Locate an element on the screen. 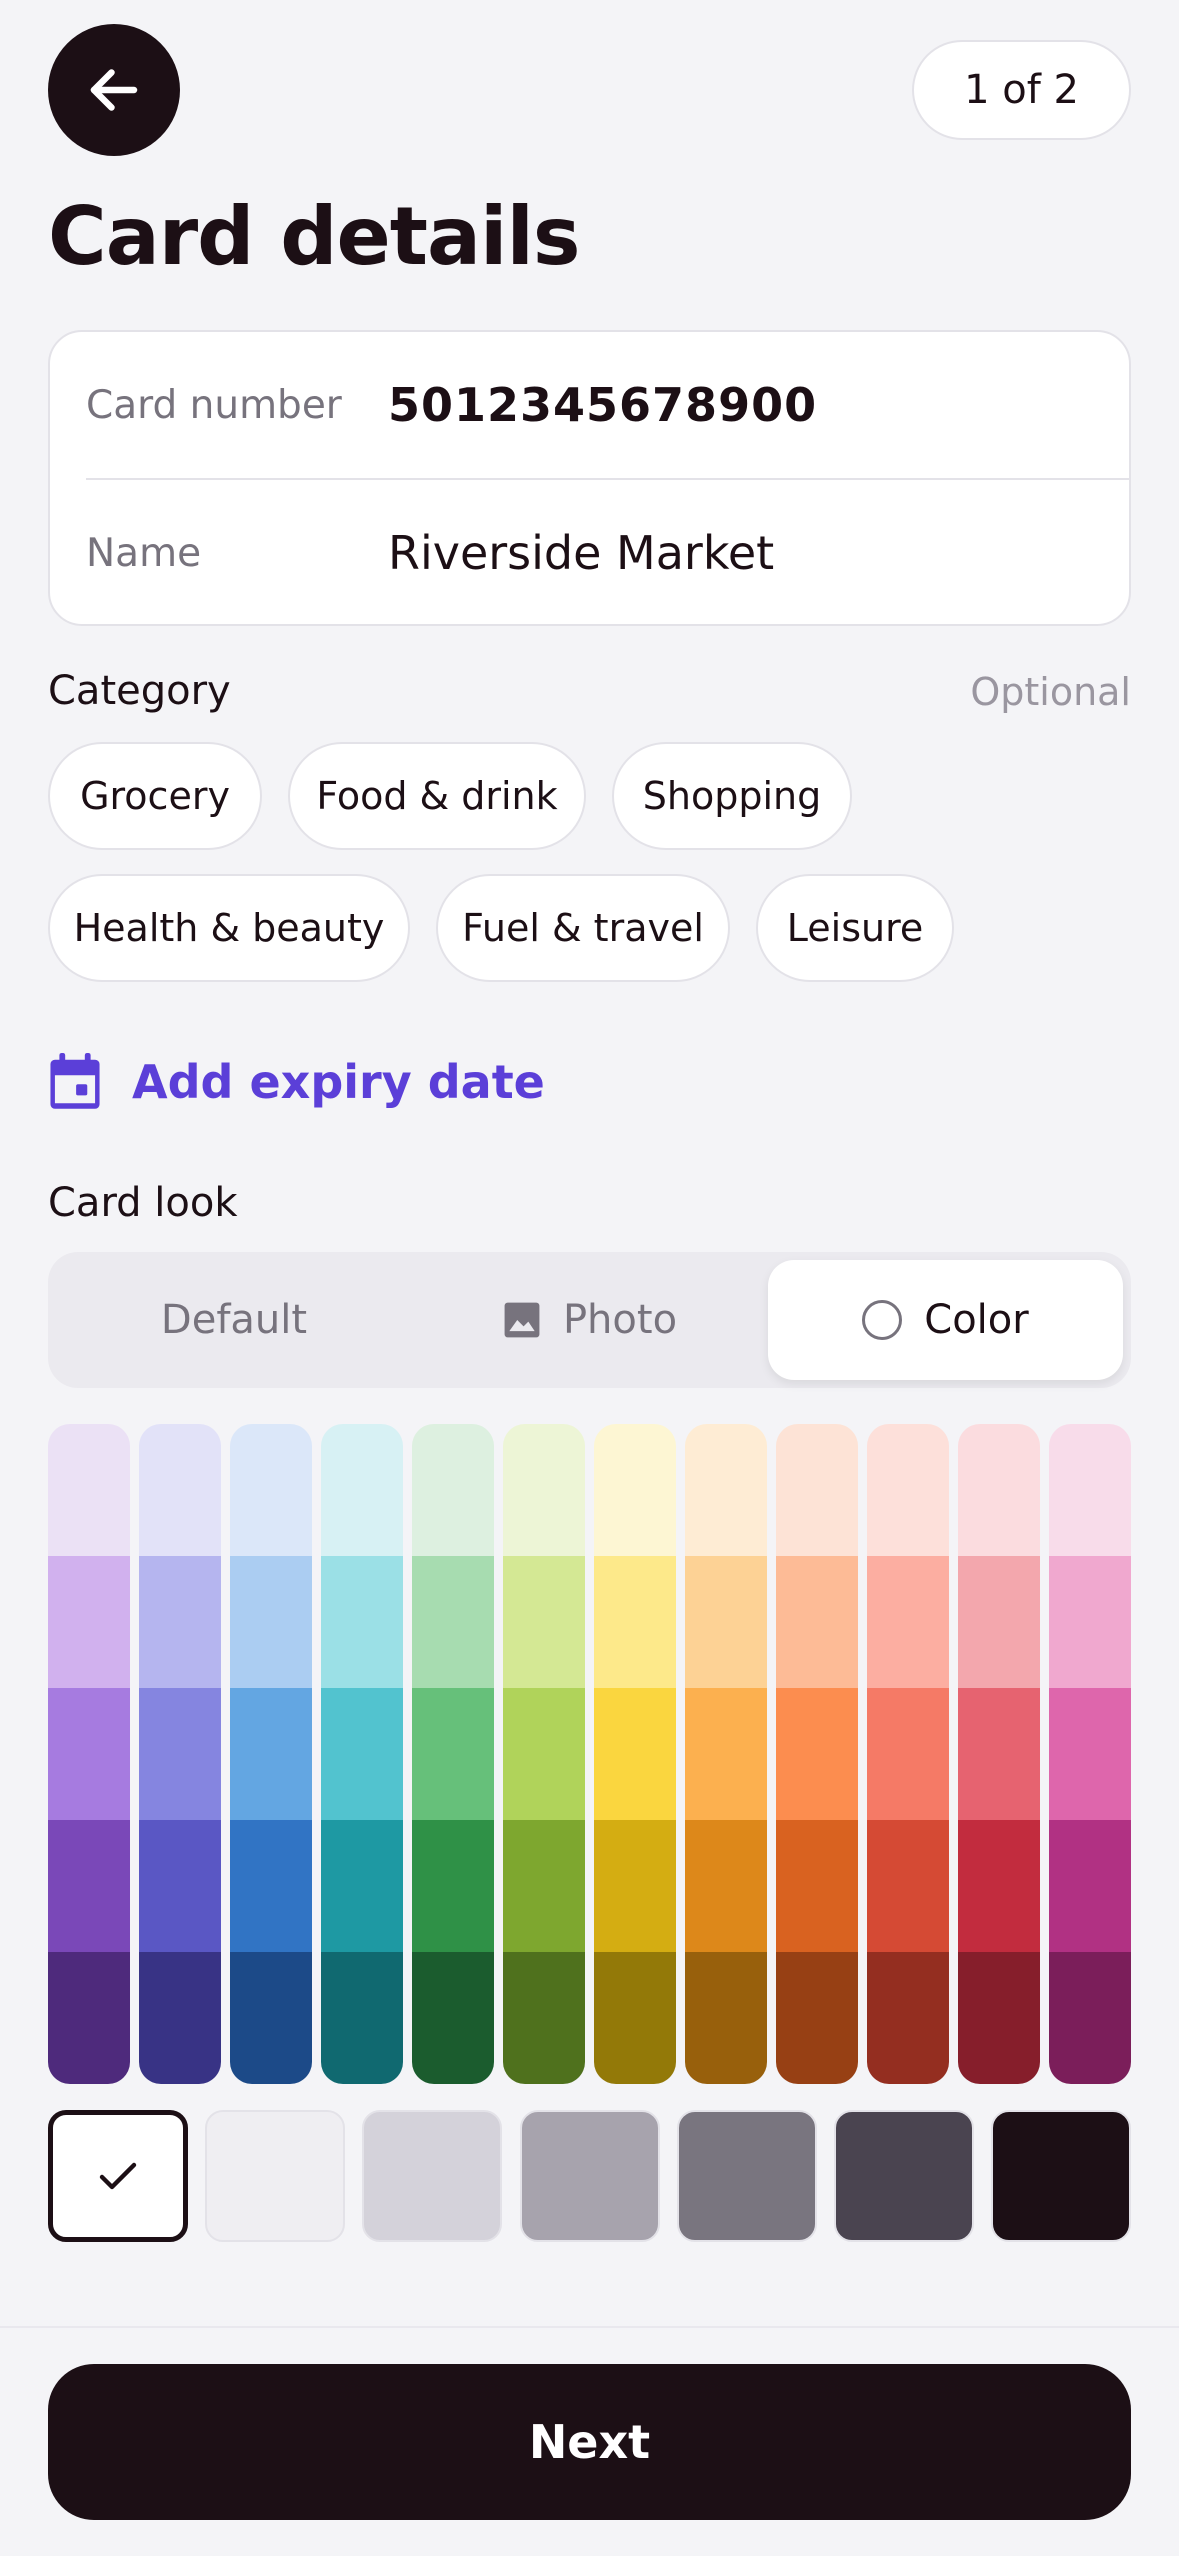  card-look-selector: Default Photo Color is located at coordinates (589, 1320).